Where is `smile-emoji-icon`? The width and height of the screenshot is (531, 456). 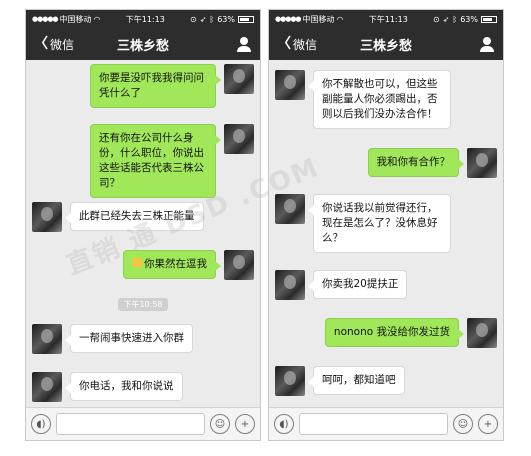
smile-emoji-icon is located at coordinates (137, 262).